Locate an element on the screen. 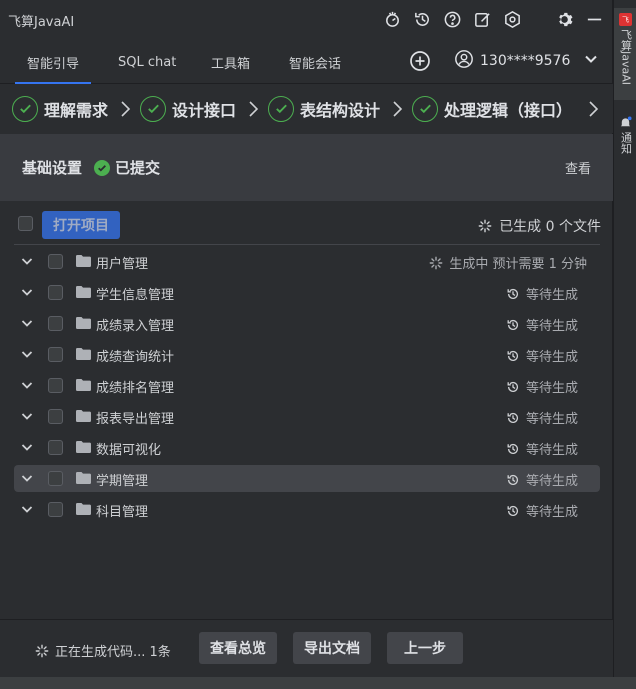  list-item: 学生信息管理 等待生成 is located at coordinates (307, 292).